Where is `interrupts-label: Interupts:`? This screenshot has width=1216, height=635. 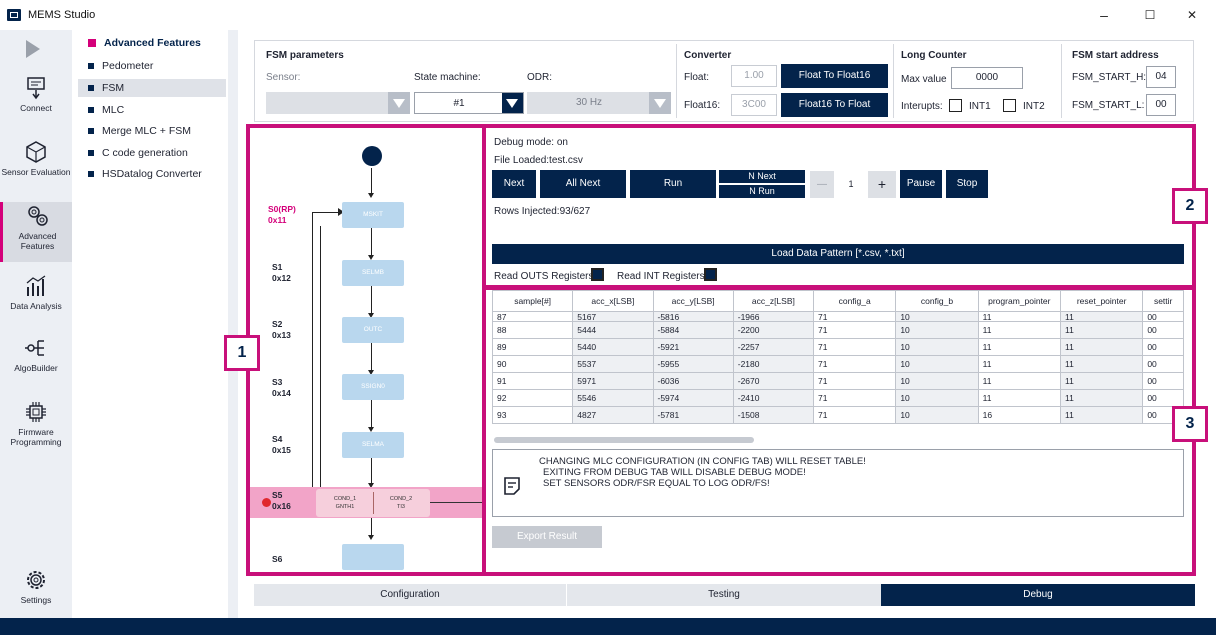 interrupts-label: Interupts: is located at coordinates (922, 106).